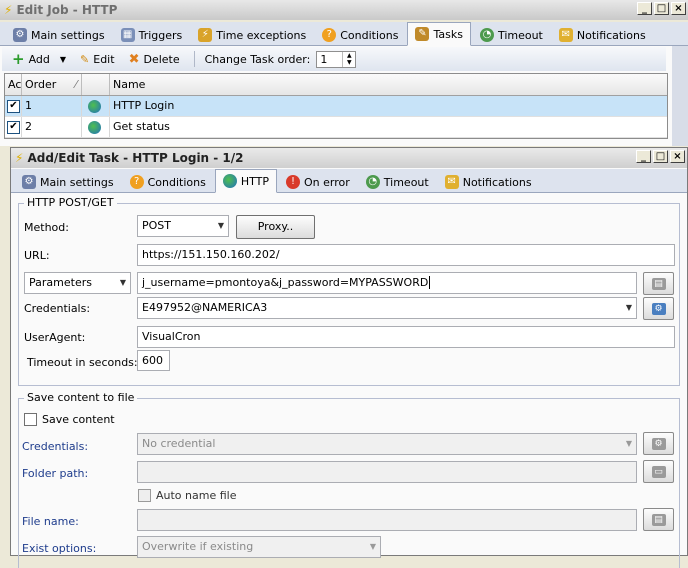  I want to click on exist-options-select: Overwrite if existing ▼, so click(259, 547).